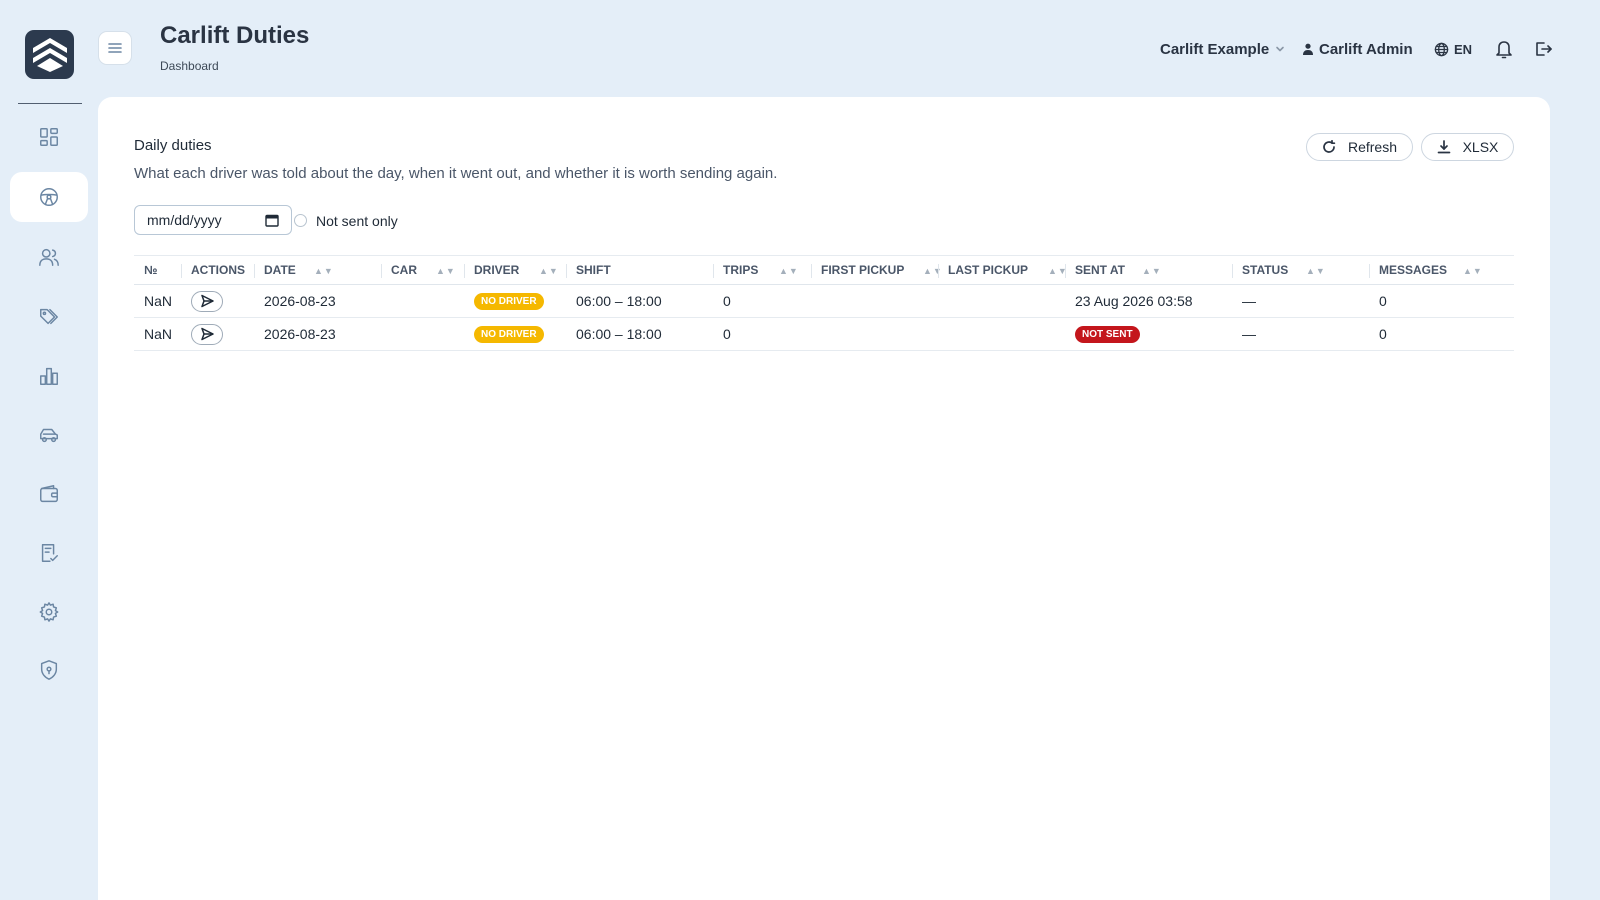 This screenshot has height=900, width=1600. What do you see at coordinates (1134, 301) in the screenshot?
I see `row-sent-at: 23 Aug 2026 03:58` at bounding box center [1134, 301].